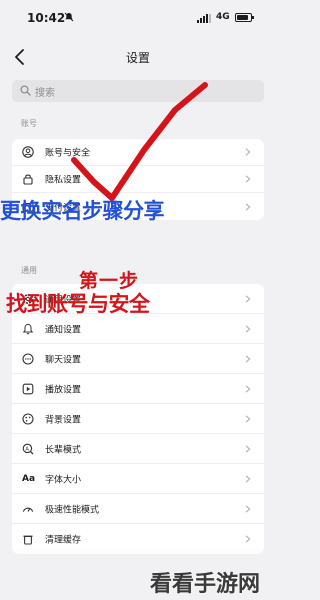  Describe the element at coordinates (28, 509) in the screenshot. I see `performance-icon` at that location.